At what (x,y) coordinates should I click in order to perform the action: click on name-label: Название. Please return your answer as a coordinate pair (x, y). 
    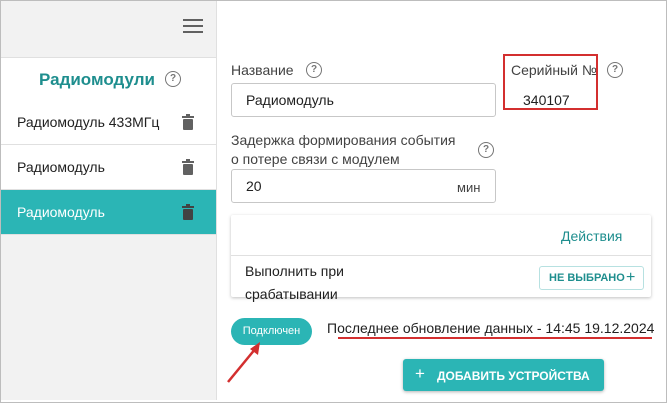
    Looking at the image, I should click on (262, 70).